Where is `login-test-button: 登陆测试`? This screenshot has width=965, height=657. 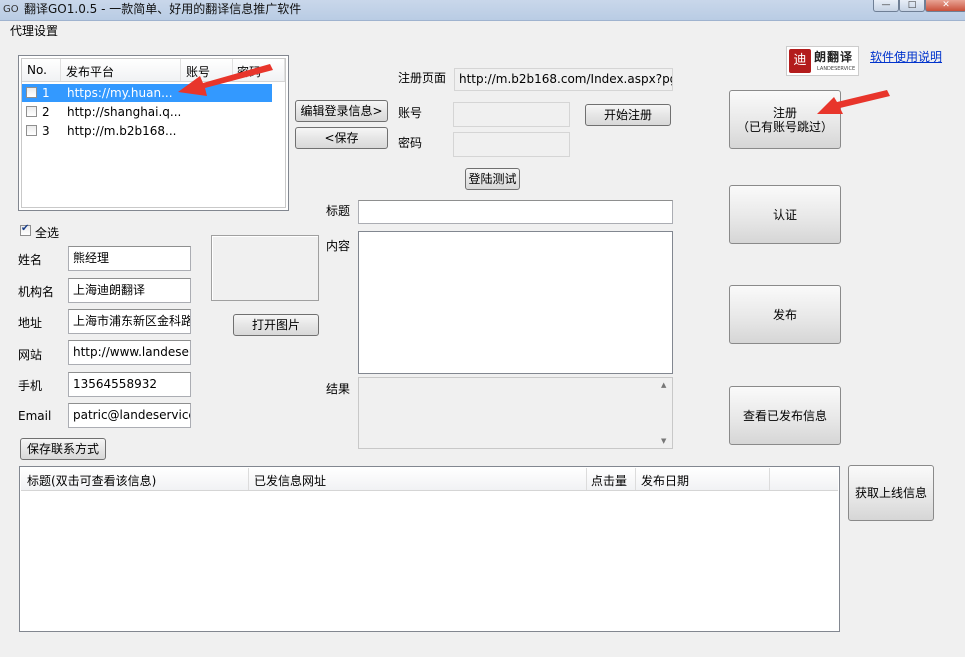 login-test-button: 登陆测试 is located at coordinates (492, 179).